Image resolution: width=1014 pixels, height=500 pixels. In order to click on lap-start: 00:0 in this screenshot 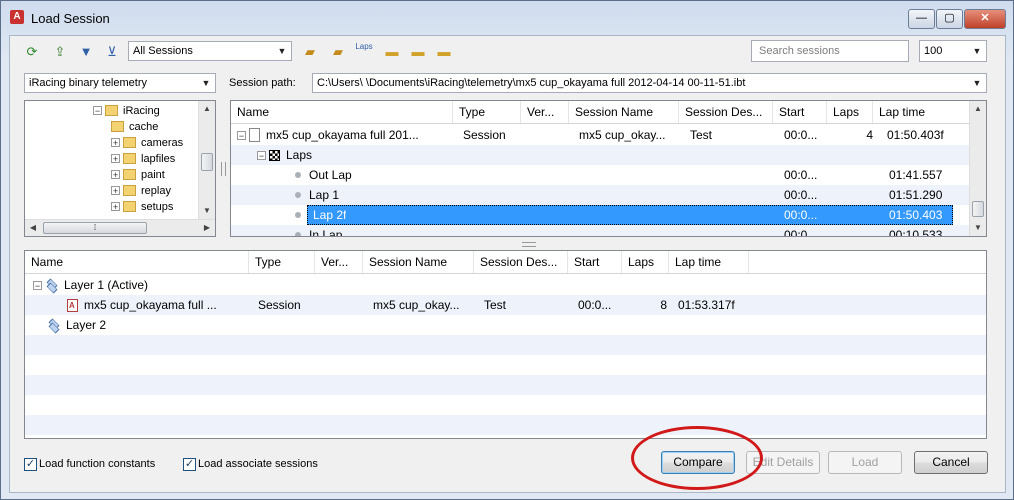, I will do `click(796, 232)`.